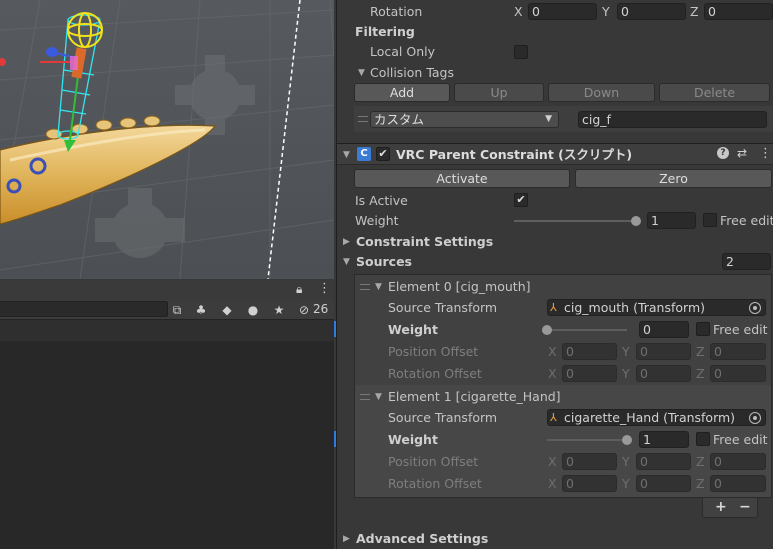  What do you see at coordinates (279, 310) in the screenshot?
I see `star-icon: ★` at bounding box center [279, 310].